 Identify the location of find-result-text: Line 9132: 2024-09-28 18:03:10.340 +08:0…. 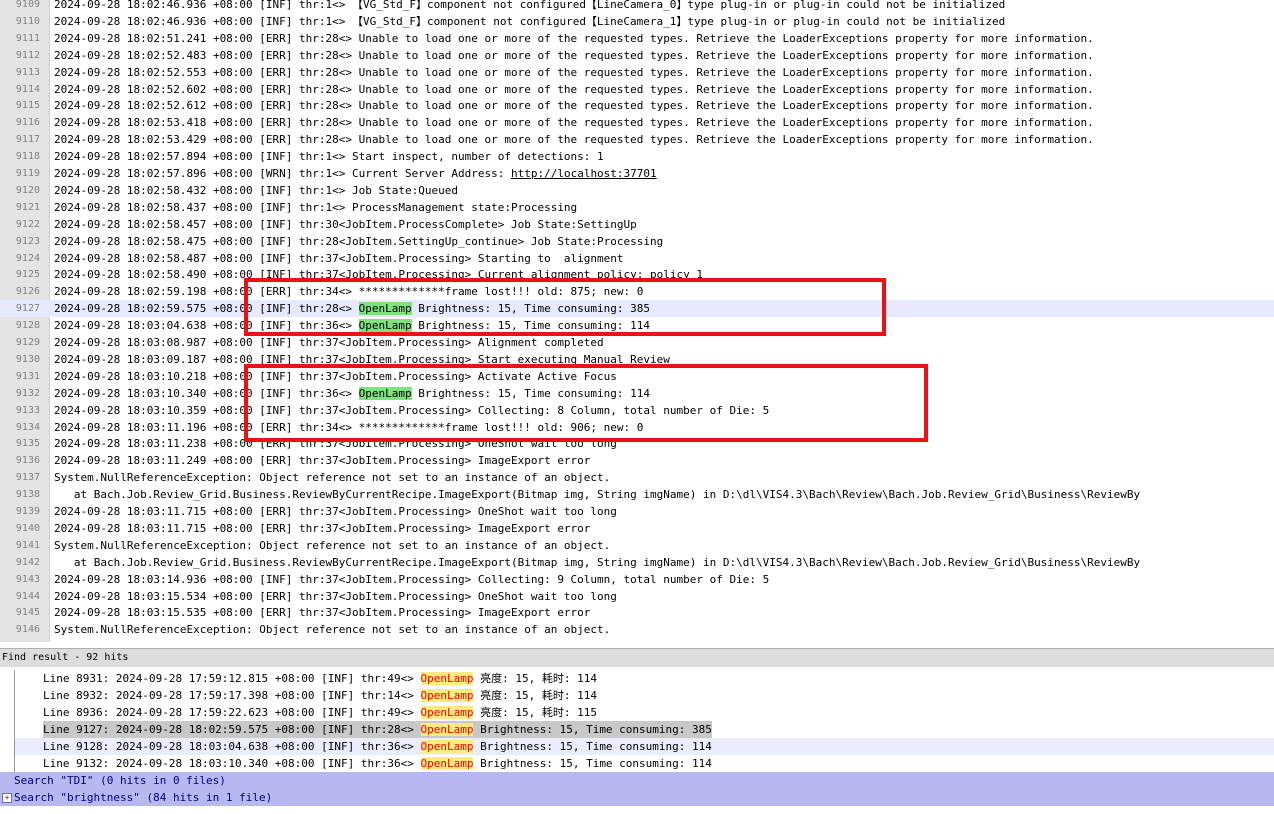
(377, 763).